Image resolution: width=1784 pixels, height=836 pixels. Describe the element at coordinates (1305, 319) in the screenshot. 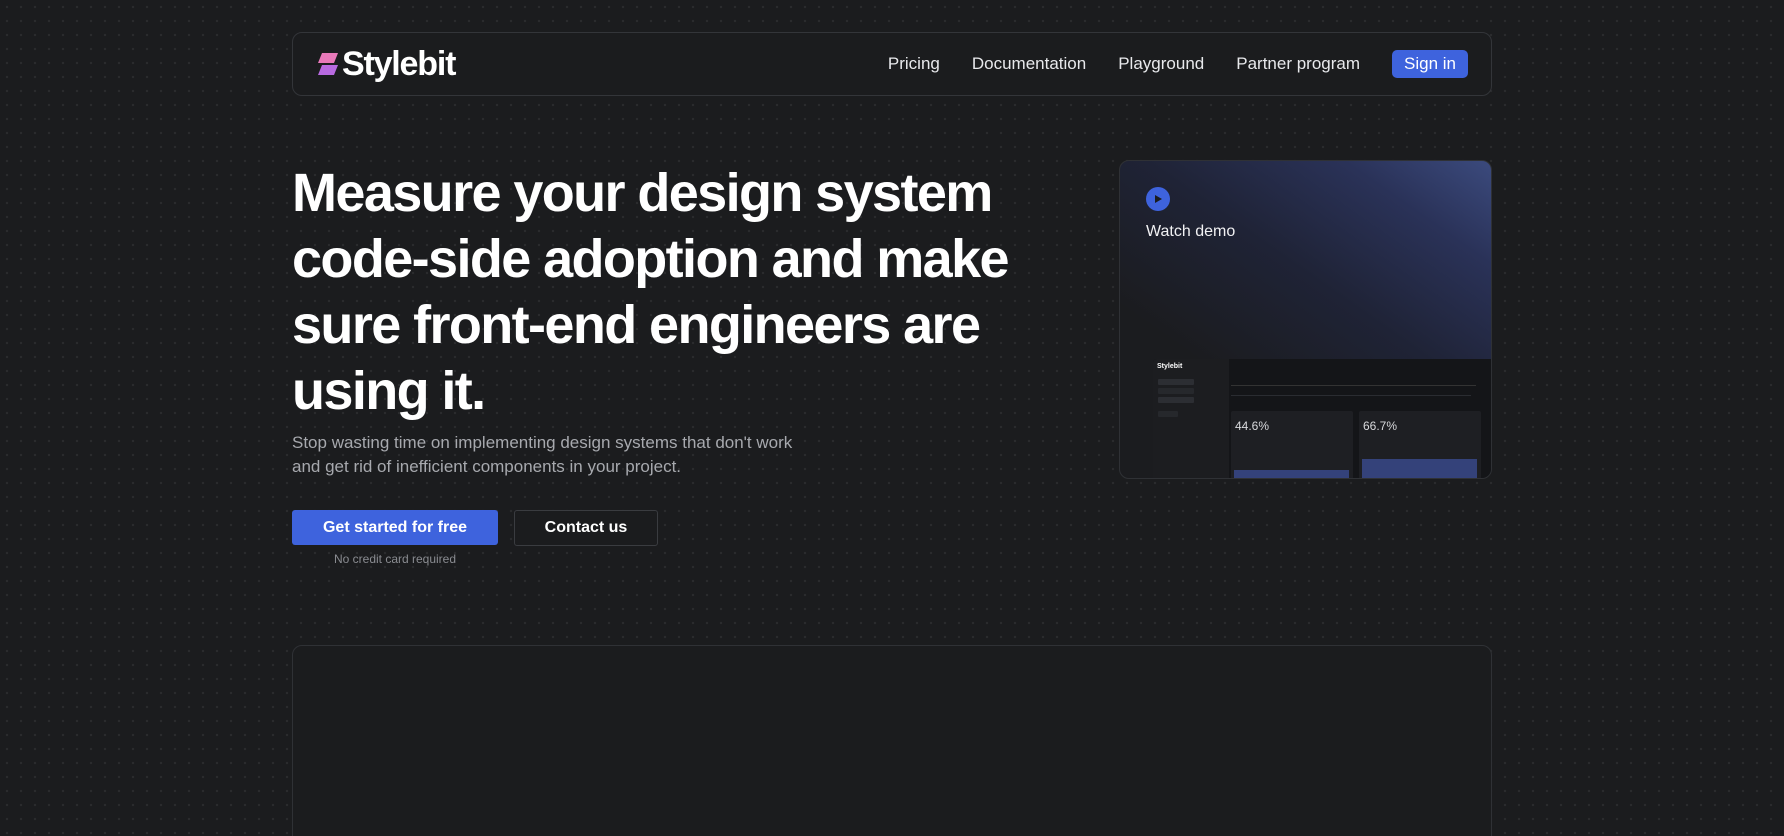

I see `watch-demo-card: Watch demo Stylebit 44.6% 66.7%` at that location.